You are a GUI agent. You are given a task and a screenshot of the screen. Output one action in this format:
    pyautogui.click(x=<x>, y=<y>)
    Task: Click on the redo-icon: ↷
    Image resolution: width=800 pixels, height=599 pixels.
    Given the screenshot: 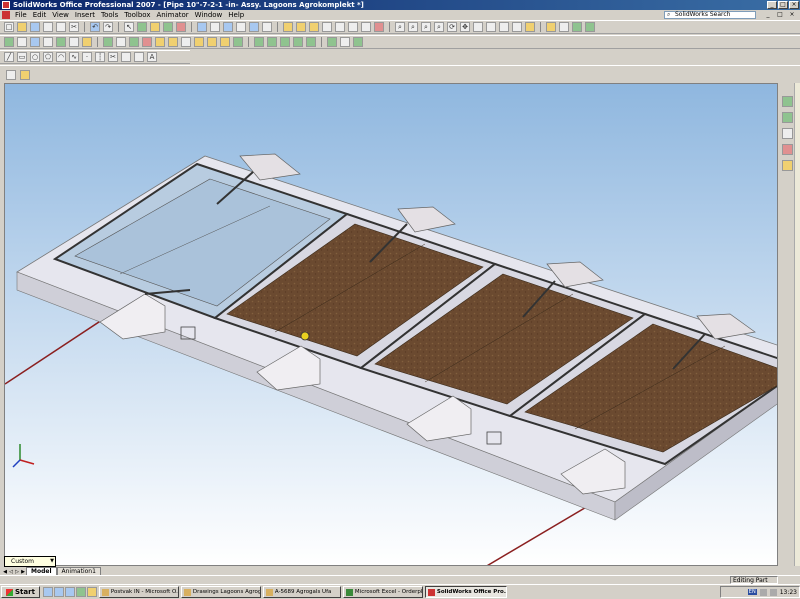 What is the action you would take?
    pyautogui.click(x=108, y=27)
    